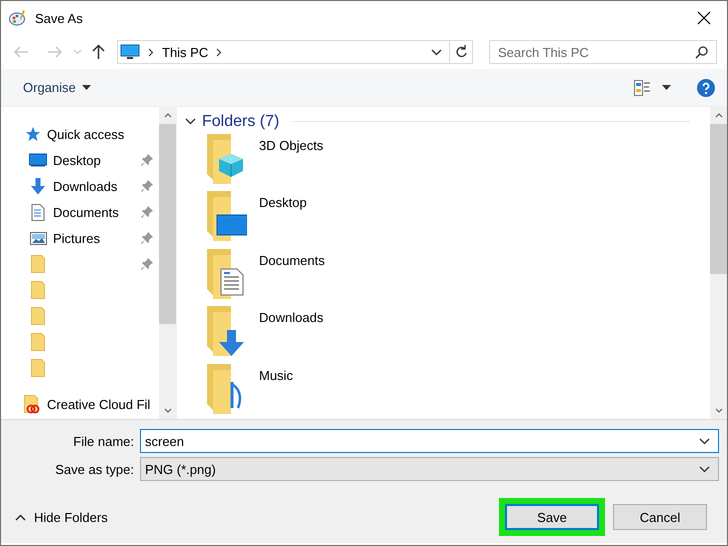 The image size is (728, 546). I want to click on organise-menu: Organise, so click(57, 87).